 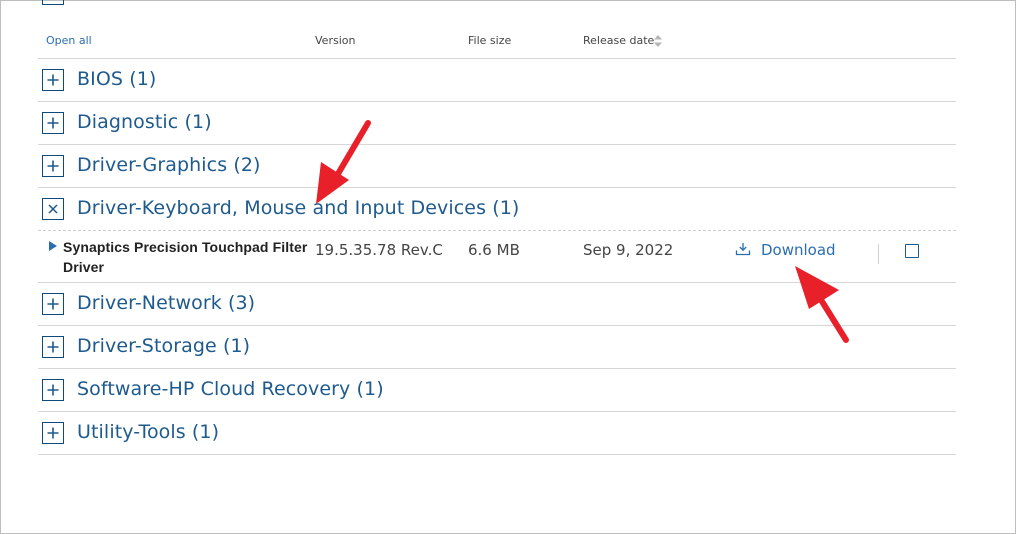 I want to click on driver-version: 19.5.35.78 Rev.C, so click(x=379, y=250).